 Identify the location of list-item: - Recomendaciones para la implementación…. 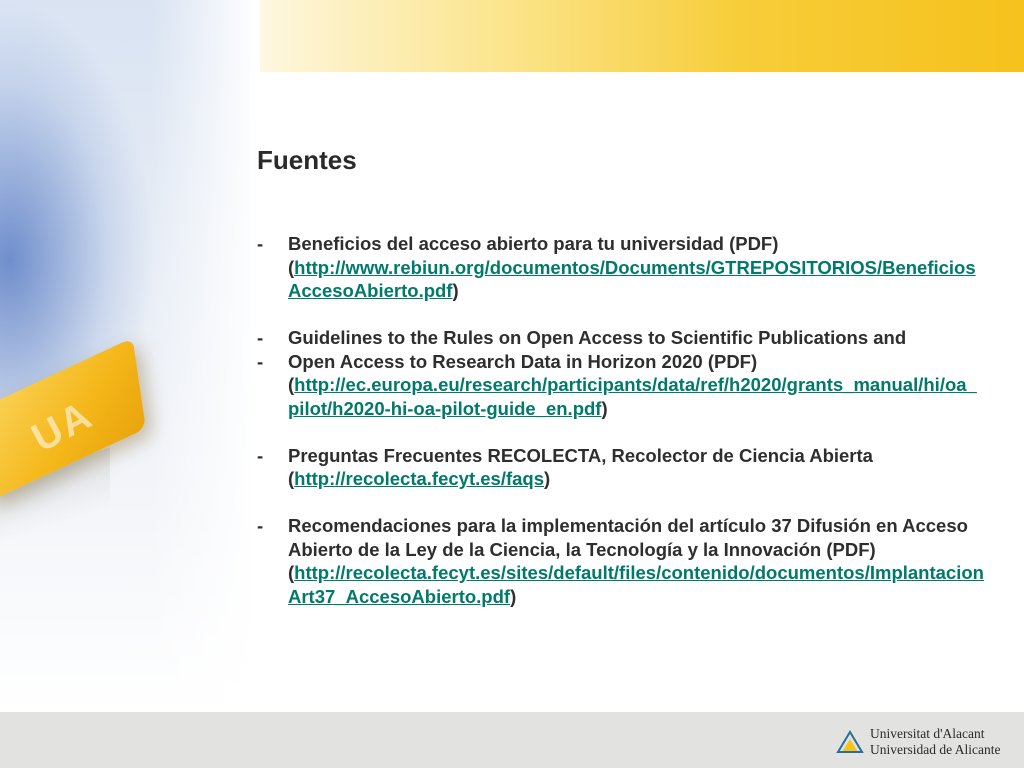
(622, 561).